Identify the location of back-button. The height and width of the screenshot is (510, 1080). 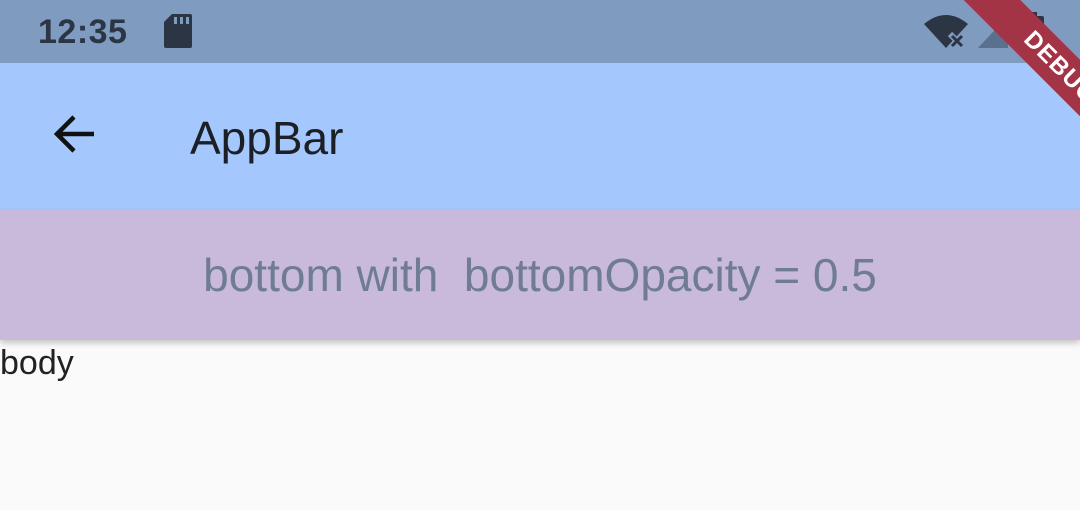
(74, 134).